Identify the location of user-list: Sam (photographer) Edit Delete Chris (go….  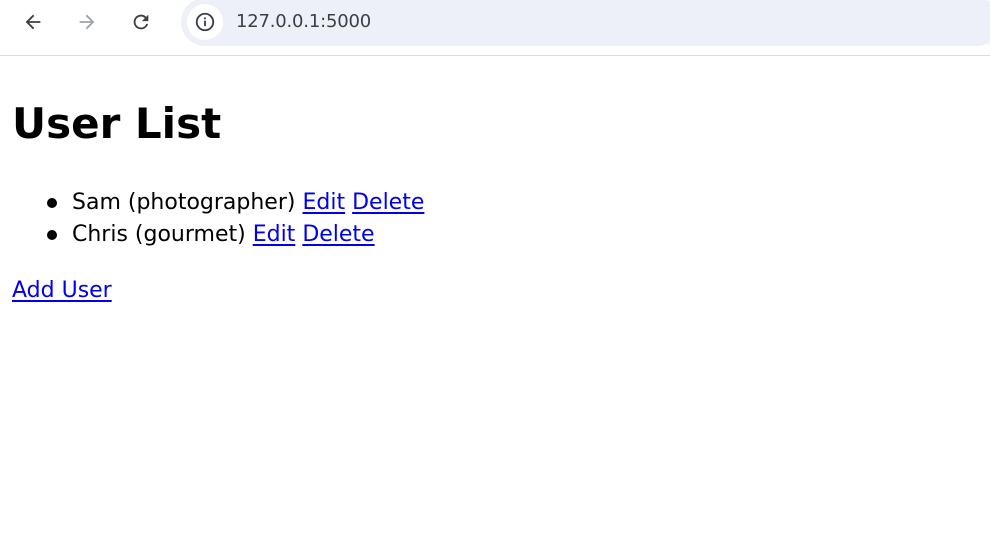
(218, 219).